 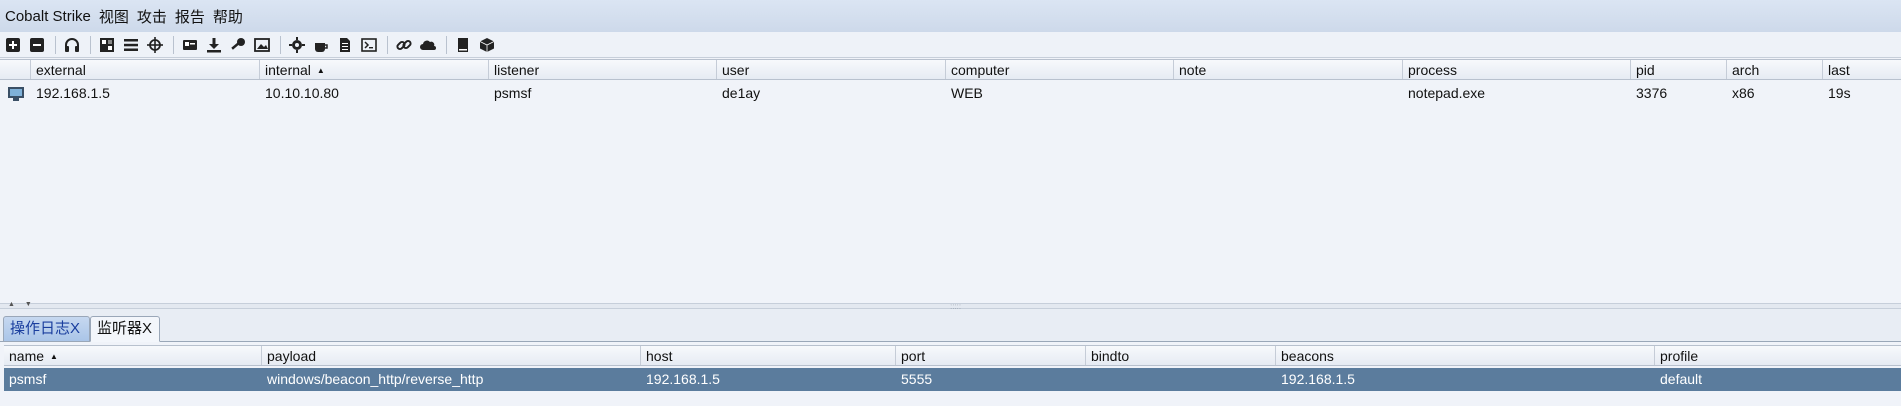 What do you see at coordinates (190, 16) in the screenshot?
I see `menu-reporting: 报告` at bounding box center [190, 16].